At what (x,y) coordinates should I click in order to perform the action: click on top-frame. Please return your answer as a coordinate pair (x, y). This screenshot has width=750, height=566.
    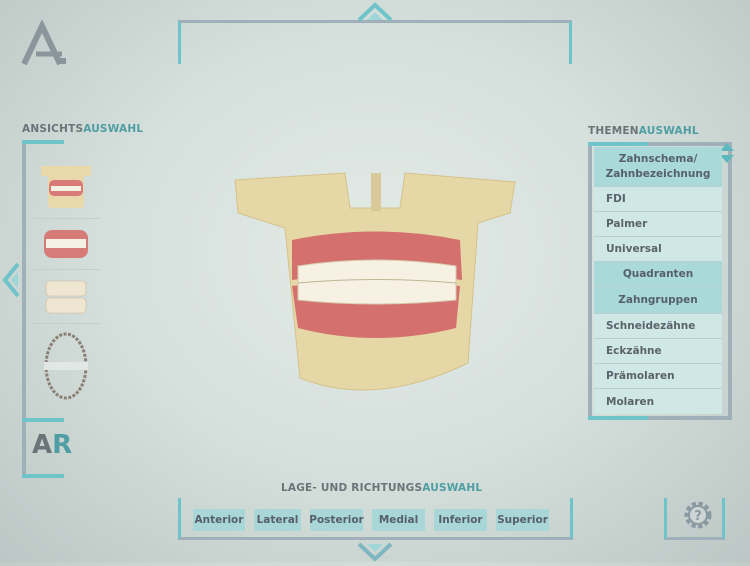
    Looking at the image, I should click on (375, 42).